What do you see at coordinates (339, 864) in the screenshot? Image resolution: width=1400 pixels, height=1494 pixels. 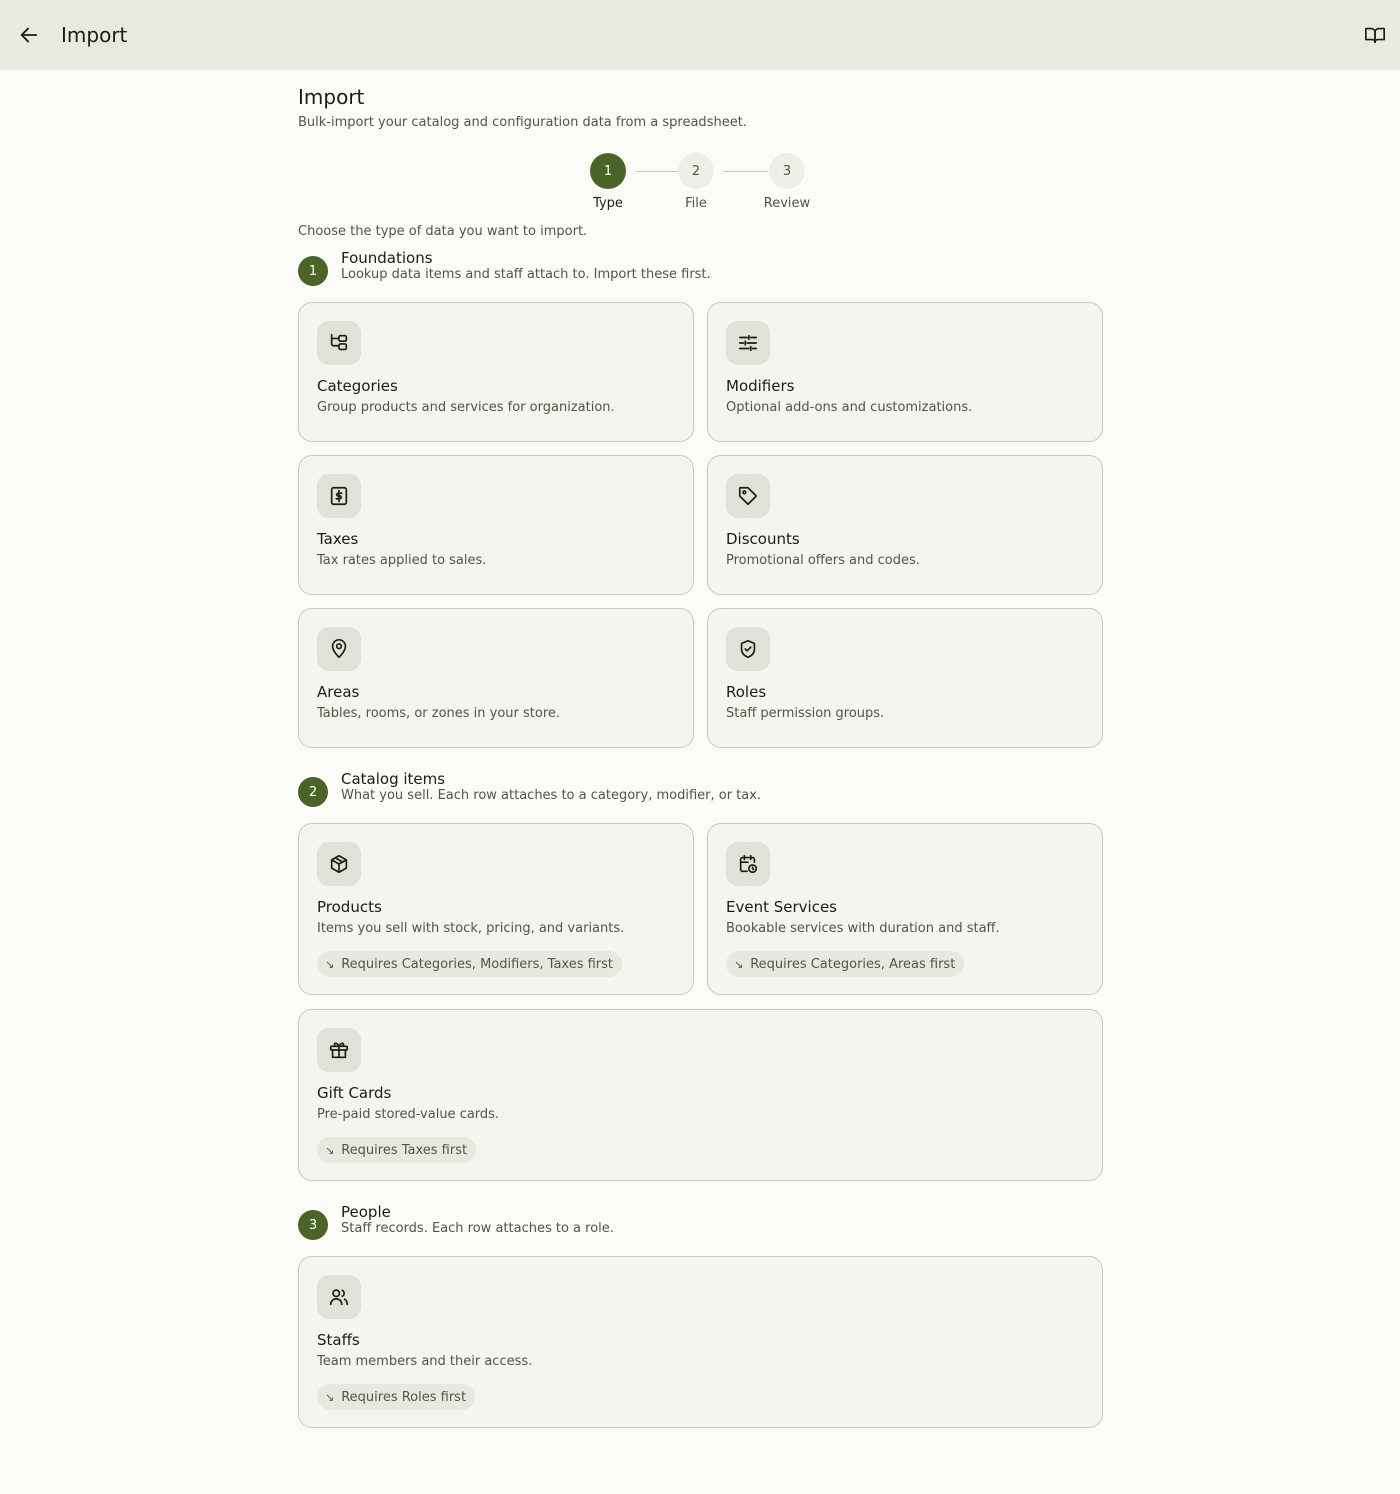 I see `package-icon` at bounding box center [339, 864].